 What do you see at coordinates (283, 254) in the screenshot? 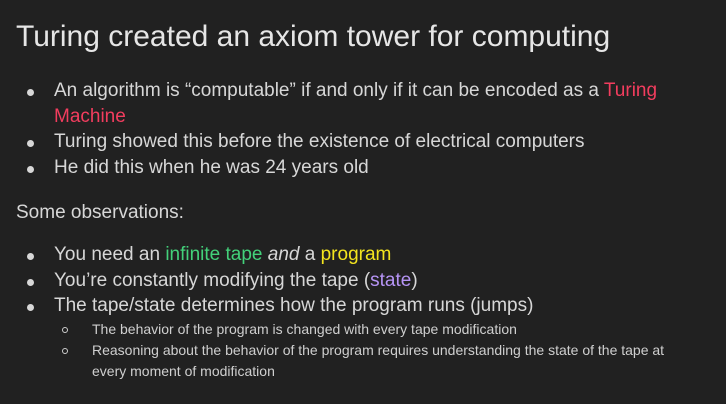
I see `and-emphasis: and` at bounding box center [283, 254].